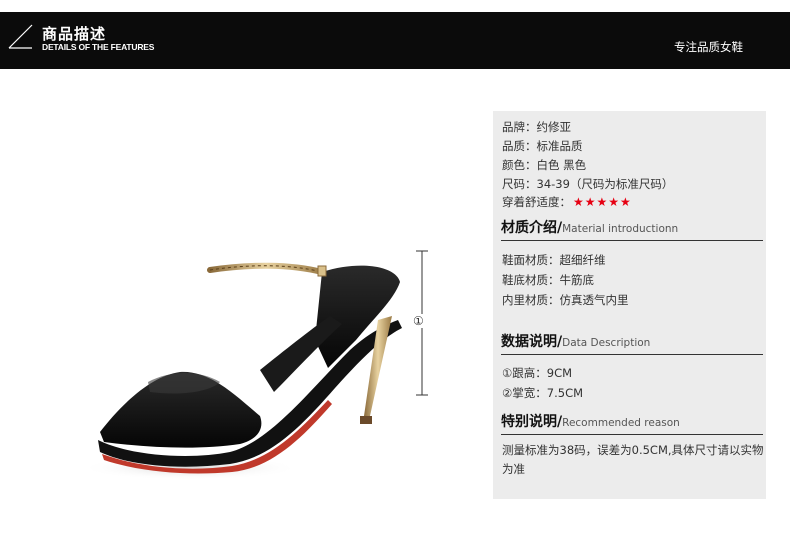 The width and height of the screenshot is (790, 550). What do you see at coordinates (532, 422) in the screenshot?
I see `reason-heading-cn: 特别说明/` at bounding box center [532, 422].